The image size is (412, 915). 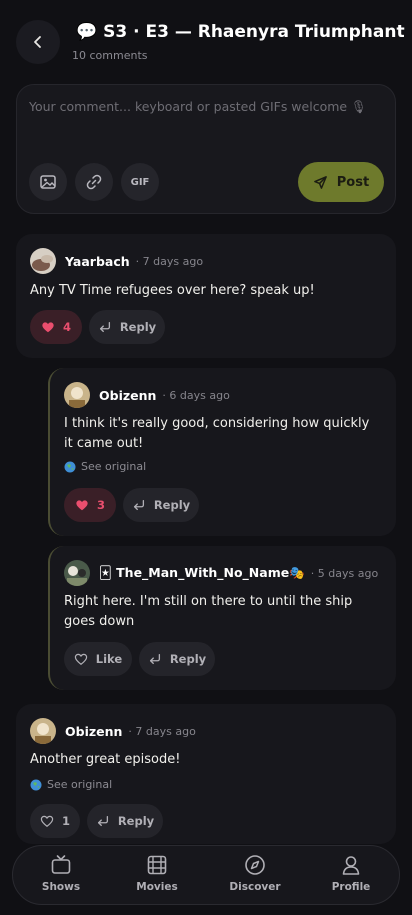 I want to click on post-button: Post, so click(x=341, y=182).